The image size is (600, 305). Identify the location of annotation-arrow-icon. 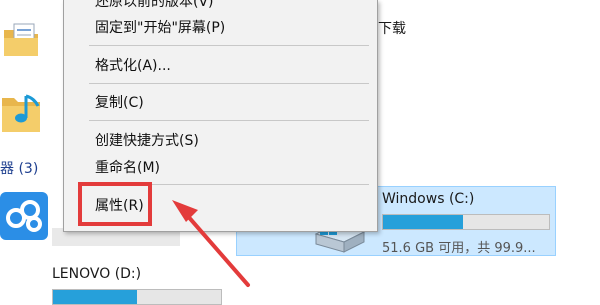
(211, 243).